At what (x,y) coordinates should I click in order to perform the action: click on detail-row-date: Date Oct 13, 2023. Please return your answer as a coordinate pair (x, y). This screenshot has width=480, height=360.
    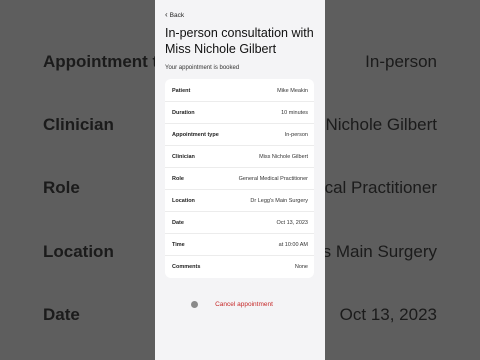
    Looking at the image, I should click on (239, 223).